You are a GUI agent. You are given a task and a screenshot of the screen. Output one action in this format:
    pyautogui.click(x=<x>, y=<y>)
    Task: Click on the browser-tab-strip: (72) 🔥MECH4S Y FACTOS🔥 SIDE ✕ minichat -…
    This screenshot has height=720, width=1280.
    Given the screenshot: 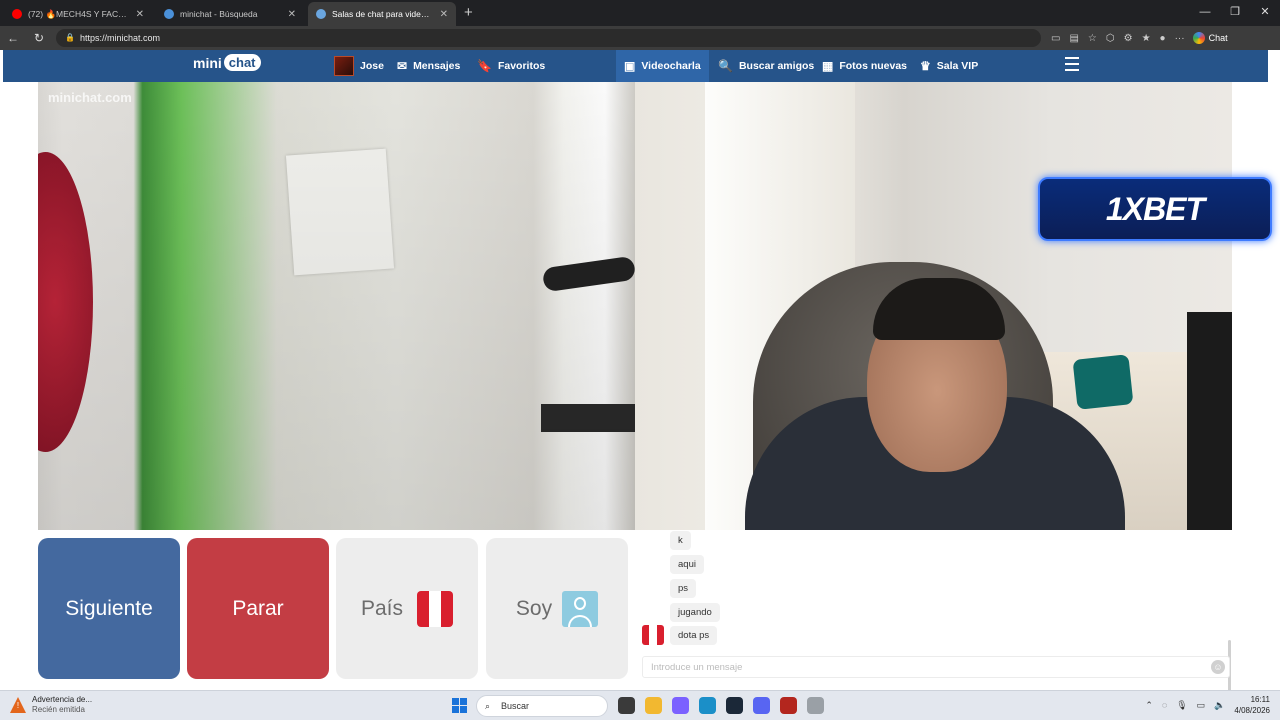 What is the action you would take?
    pyautogui.click(x=640, y=13)
    